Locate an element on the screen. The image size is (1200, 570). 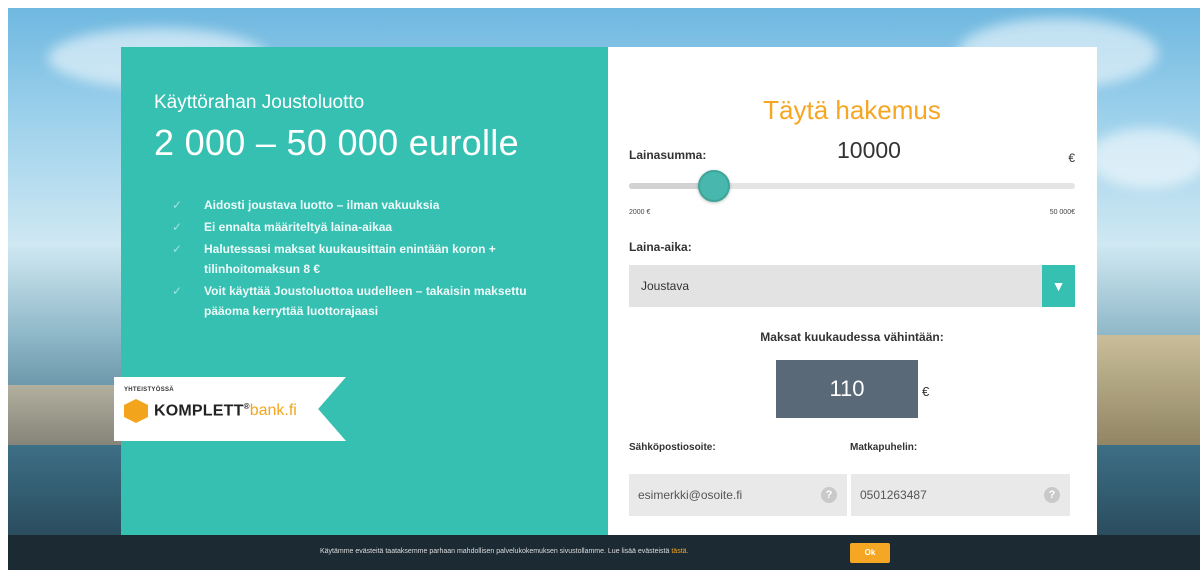
slider-min-label: 2000 € is located at coordinates (640, 212).